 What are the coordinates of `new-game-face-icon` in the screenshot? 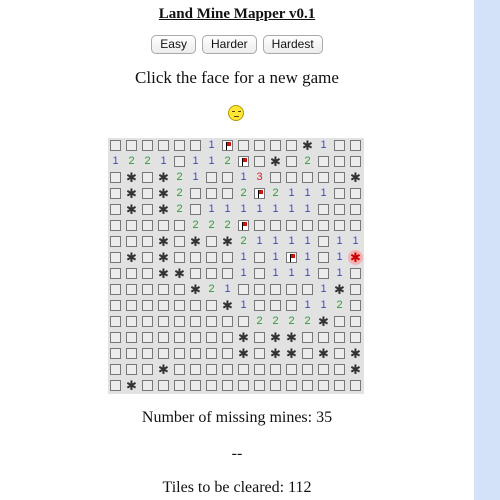 It's located at (236, 113).